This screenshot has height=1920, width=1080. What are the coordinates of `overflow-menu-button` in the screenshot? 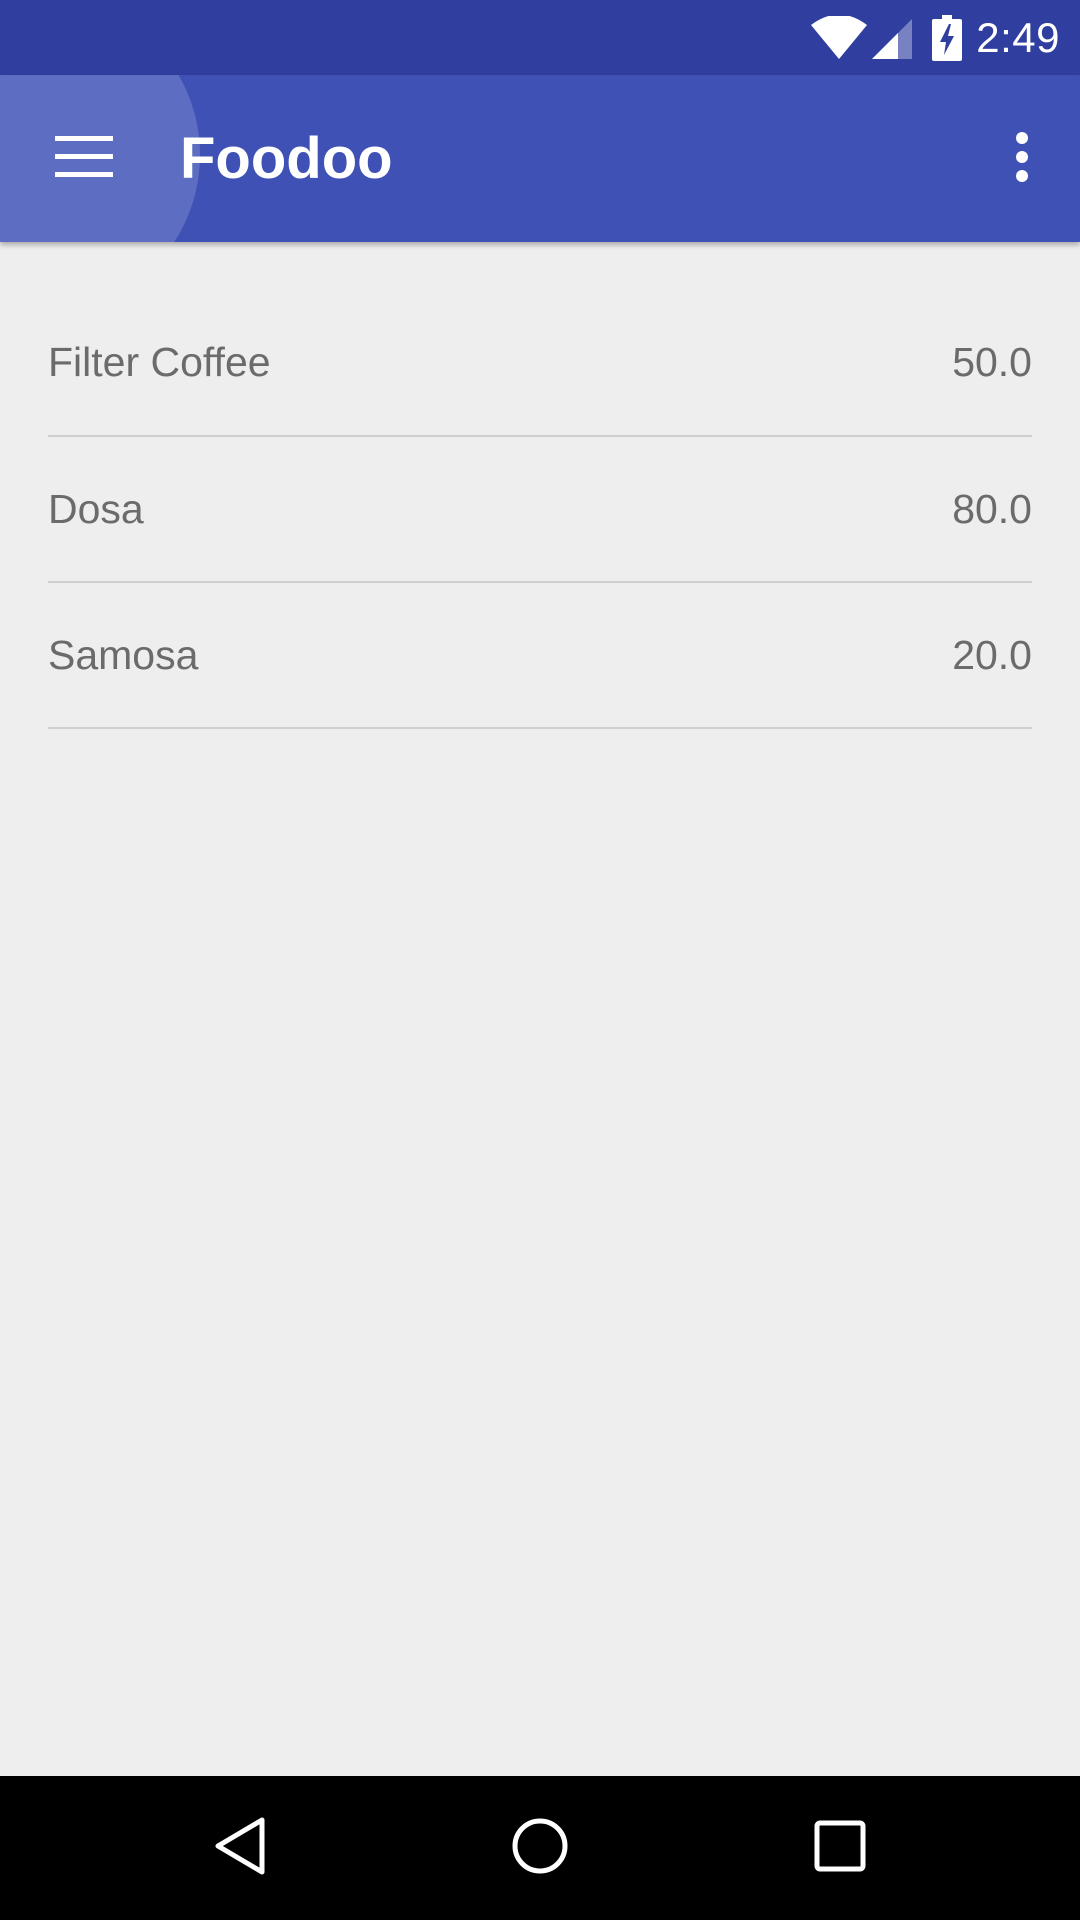 It's located at (1022, 159).